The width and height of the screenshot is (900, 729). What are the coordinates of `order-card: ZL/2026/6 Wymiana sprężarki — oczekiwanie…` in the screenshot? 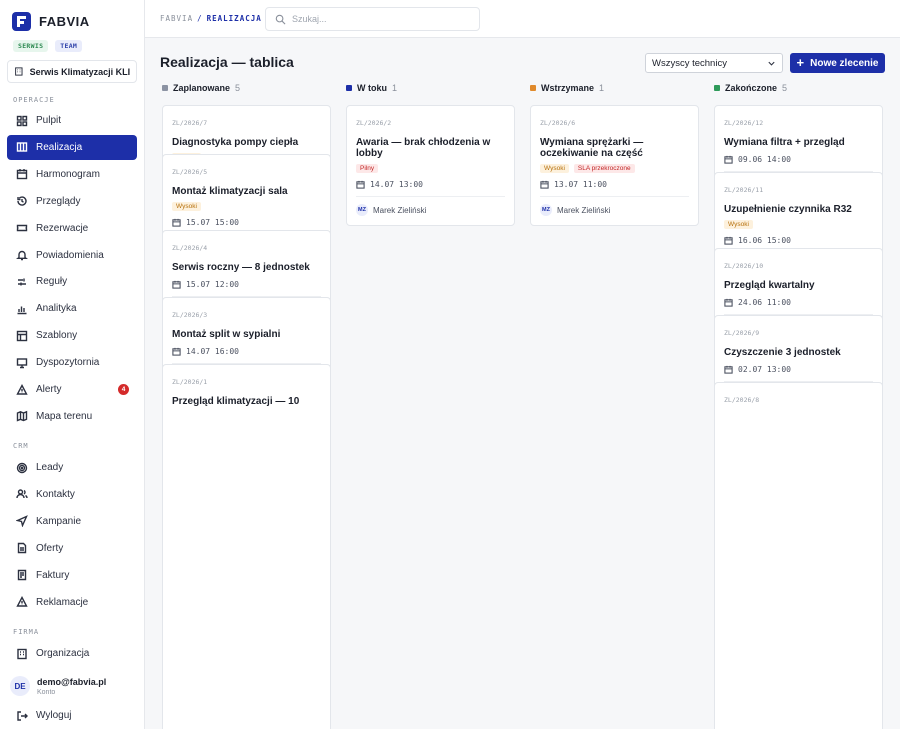 It's located at (614, 165).